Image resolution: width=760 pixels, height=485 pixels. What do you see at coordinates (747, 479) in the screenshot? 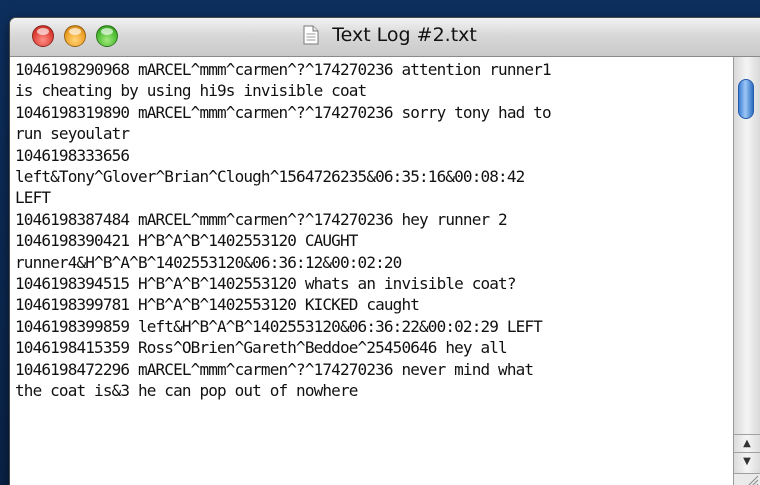
I see `resize-grip-icon` at bounding box center [747, 479].